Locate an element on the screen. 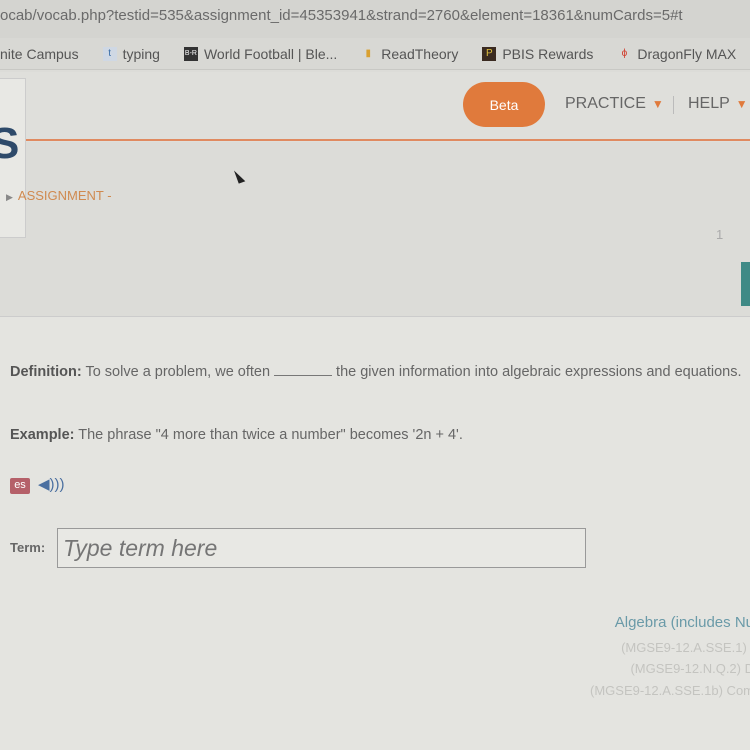  bookmark-campus: nite Campus is located at coordinates (42, 54).